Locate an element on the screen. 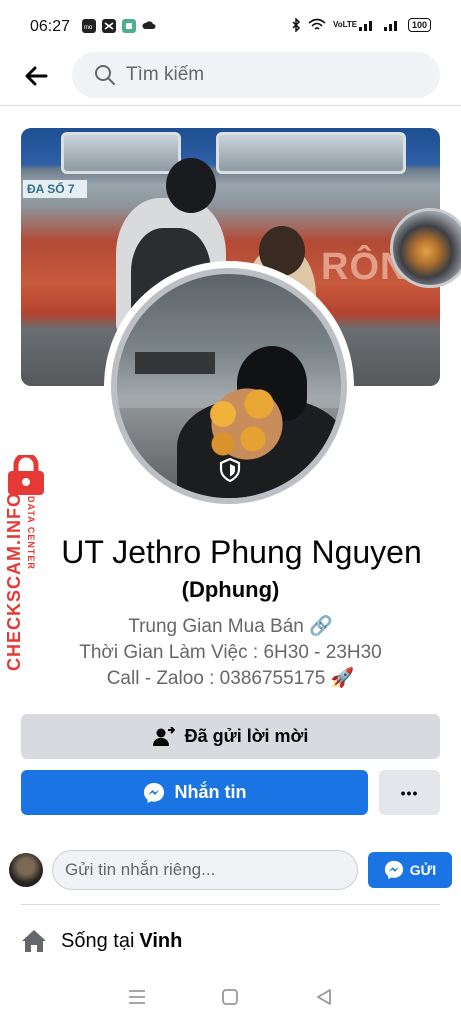 This screenshot has height=1024, width=461. message-button: Nhắn tin is located at coordinates (194, 792).